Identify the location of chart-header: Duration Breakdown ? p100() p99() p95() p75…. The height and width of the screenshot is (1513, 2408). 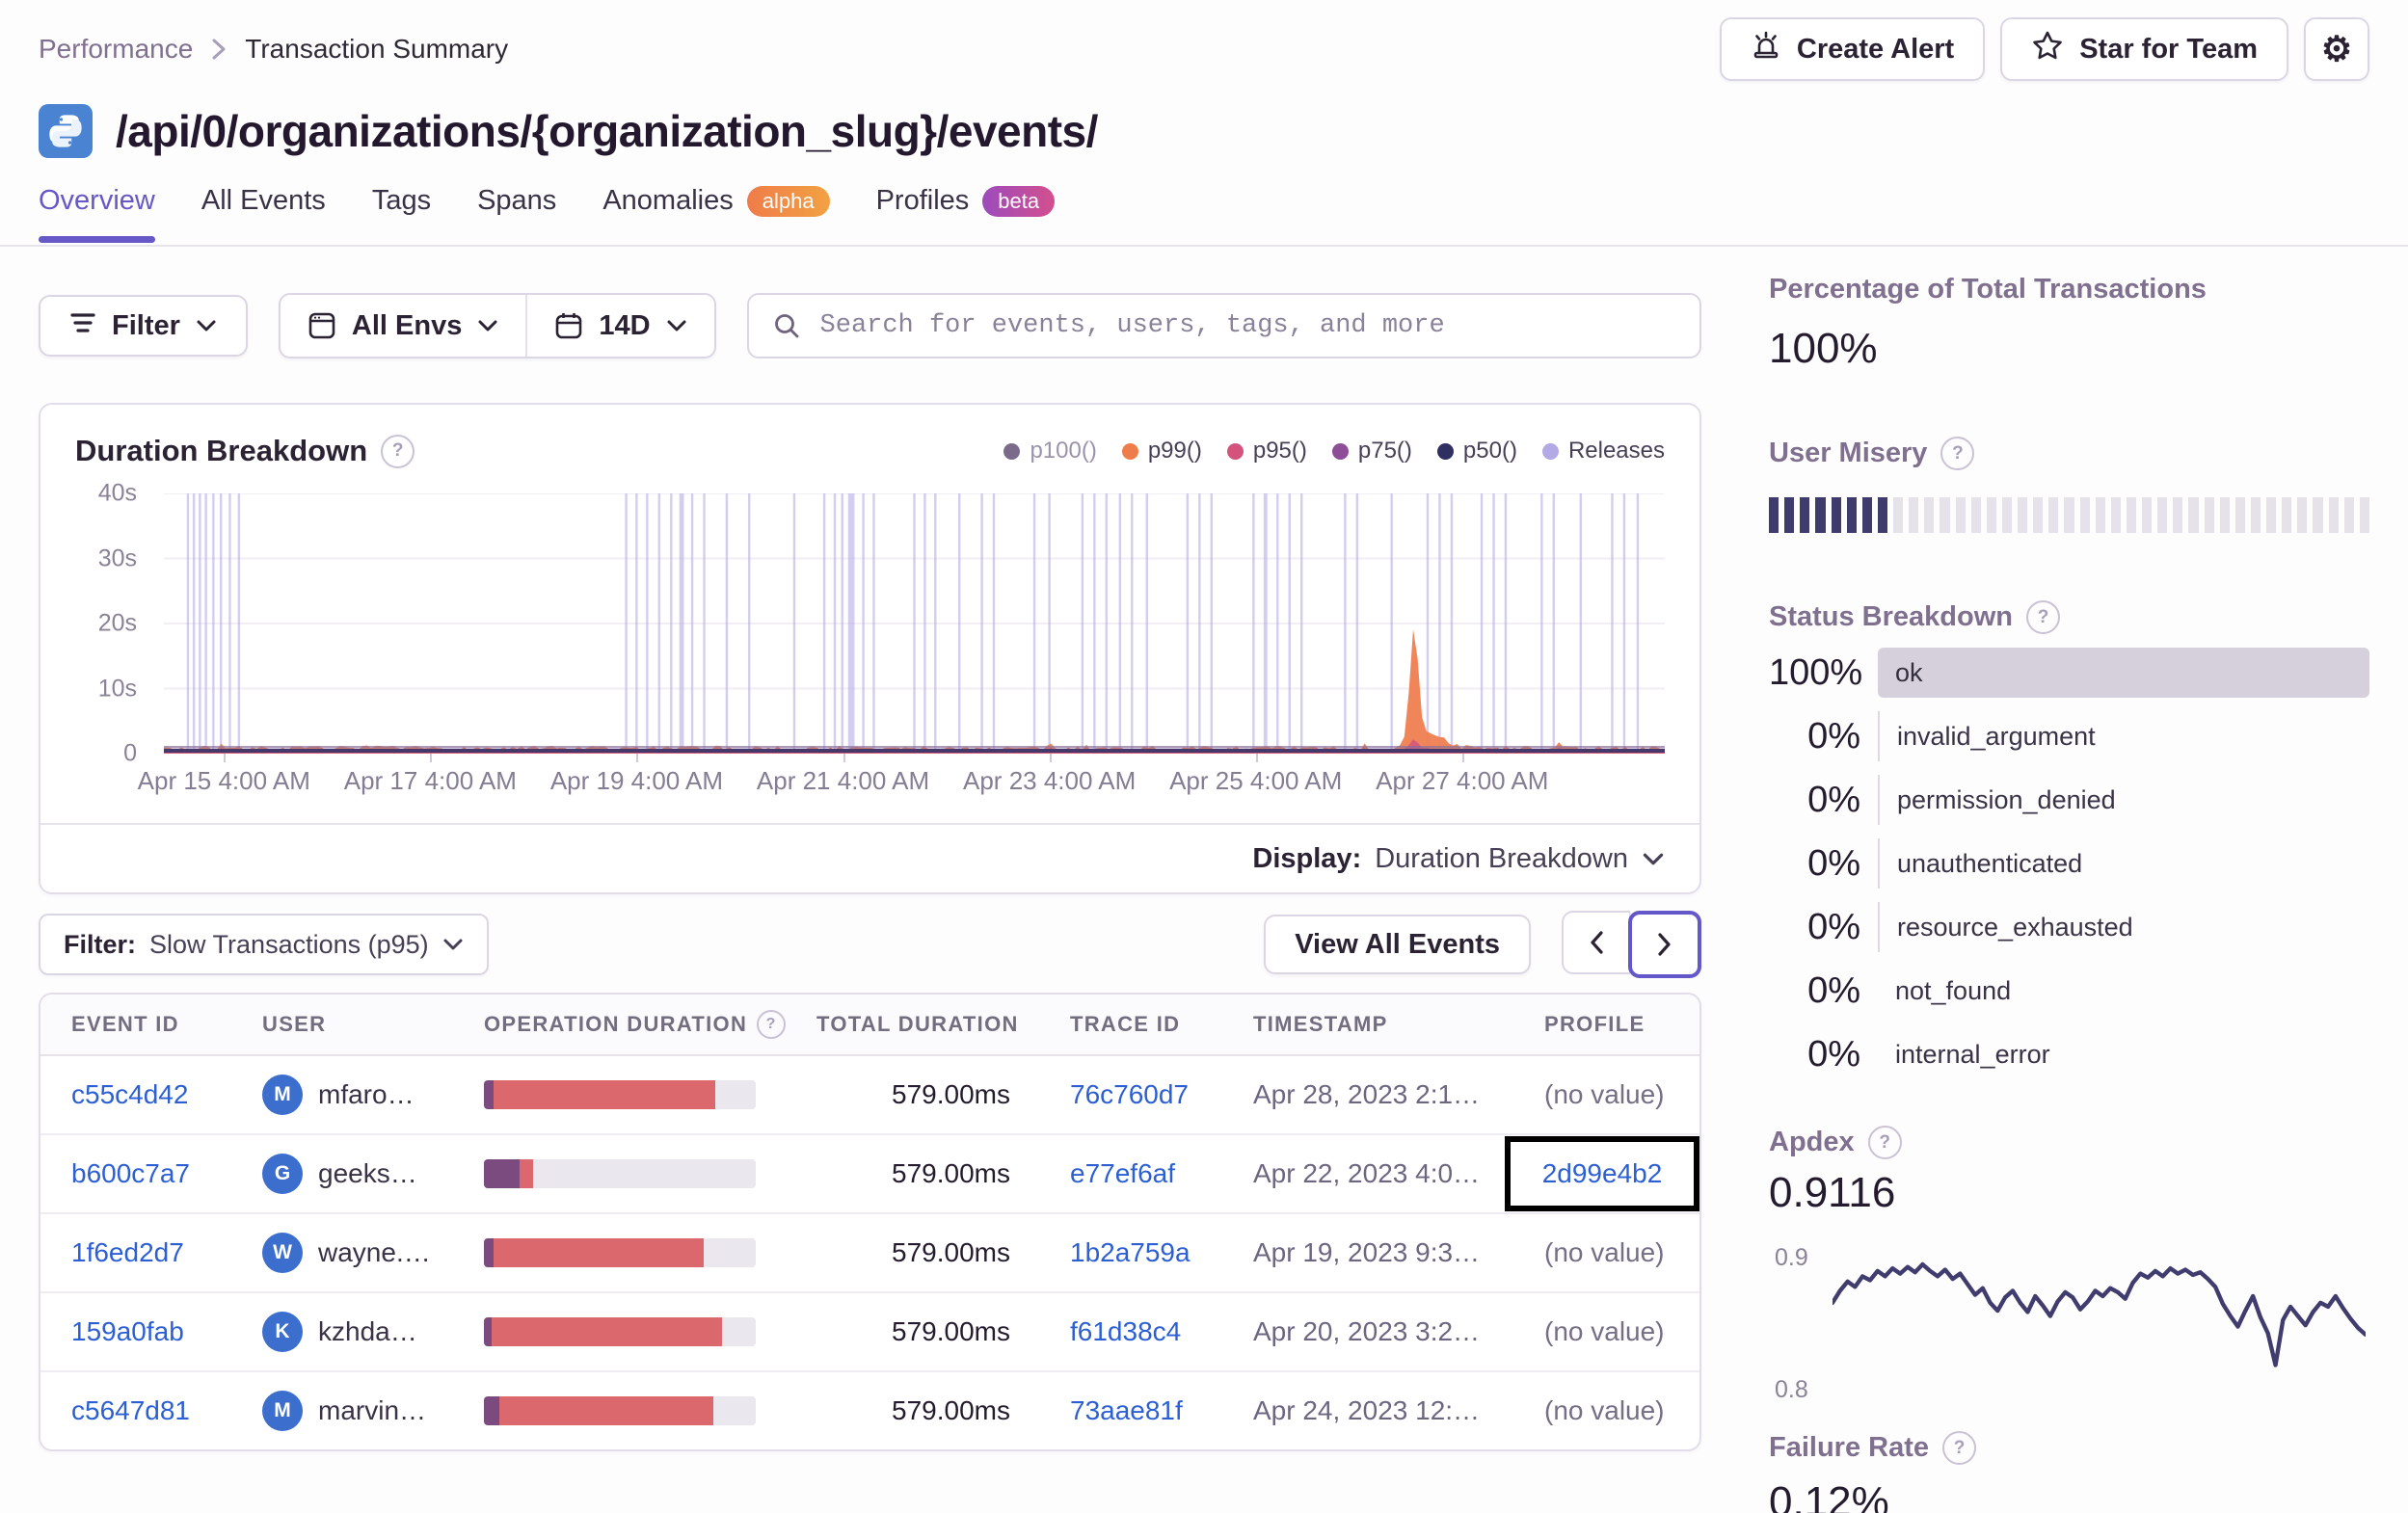
(869, 436).